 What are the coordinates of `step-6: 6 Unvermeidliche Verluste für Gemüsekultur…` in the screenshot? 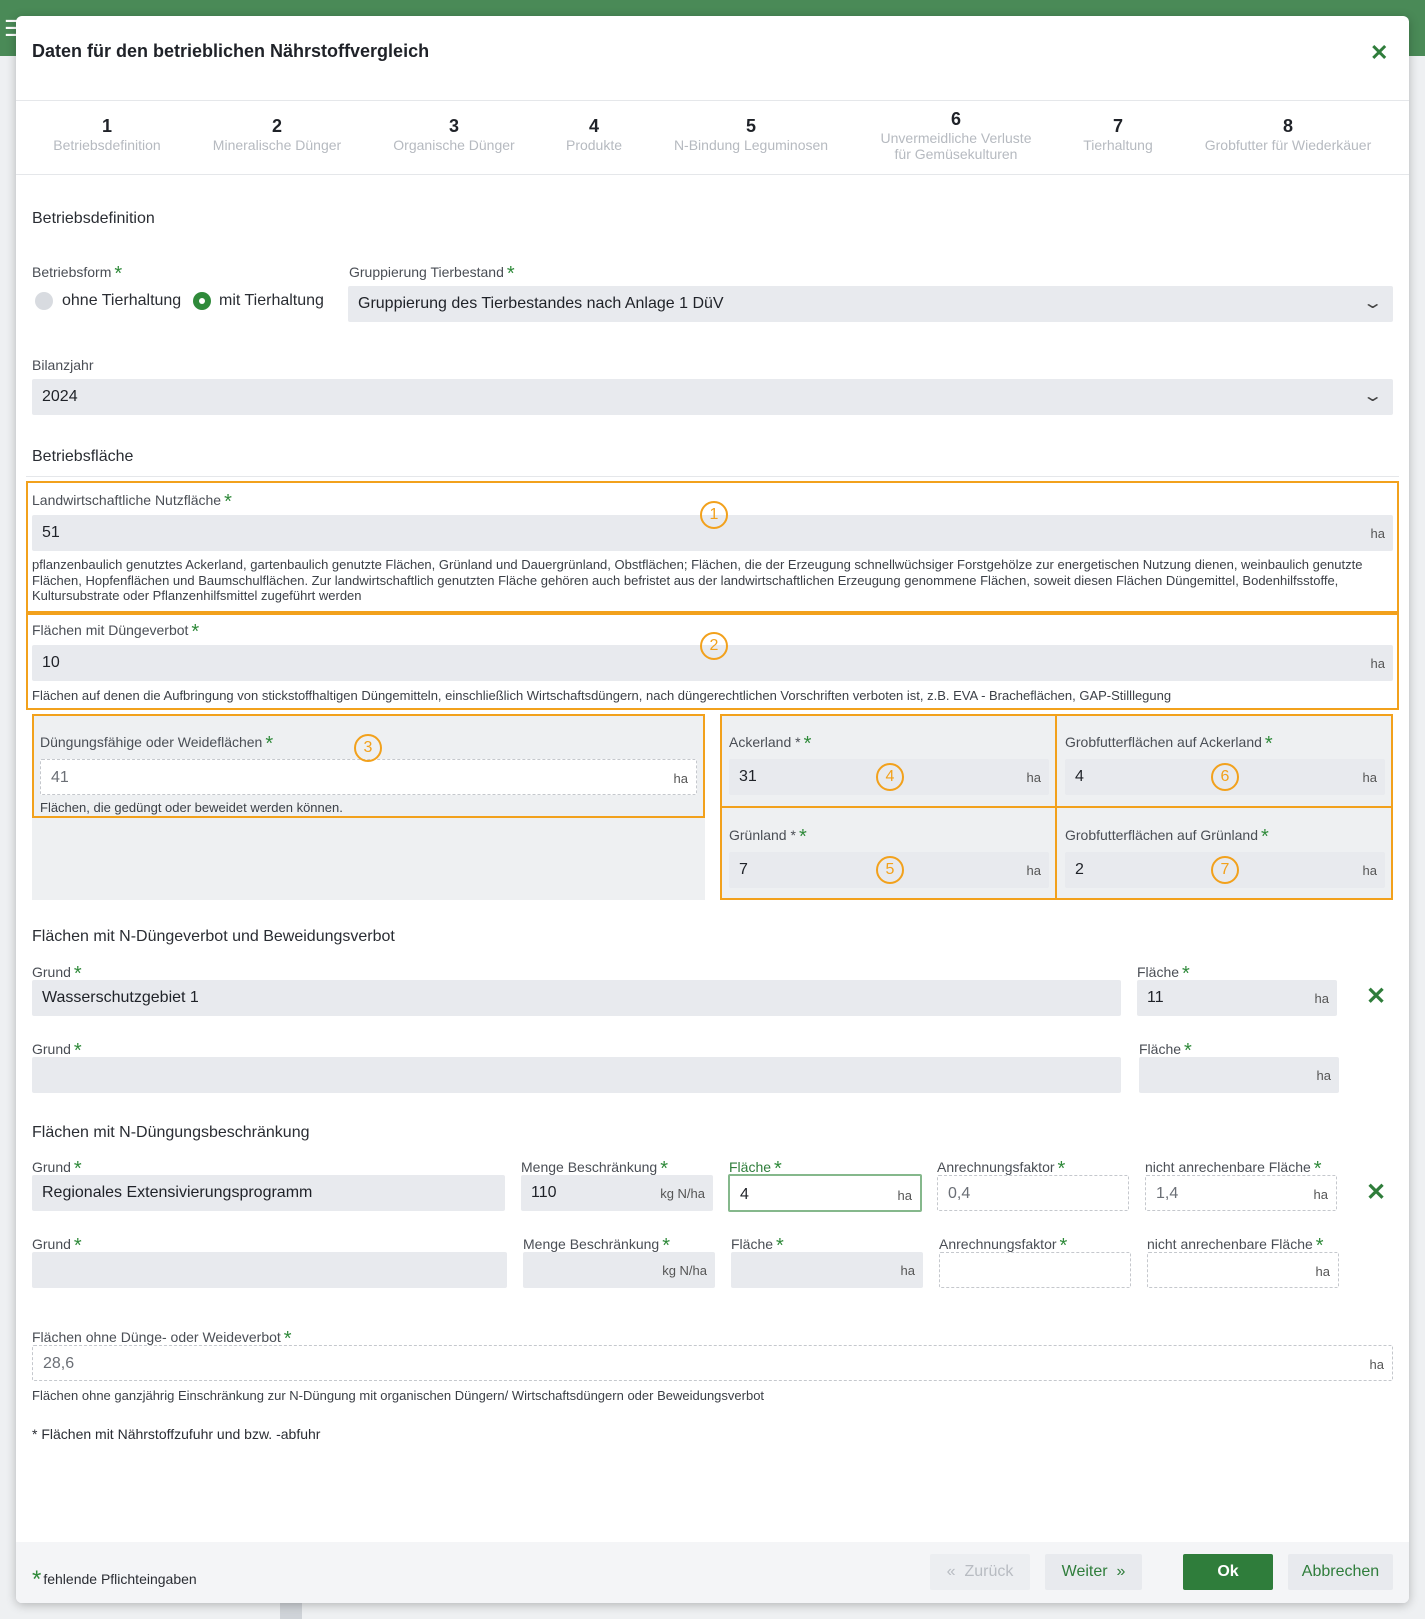 It's located at (956, 135).